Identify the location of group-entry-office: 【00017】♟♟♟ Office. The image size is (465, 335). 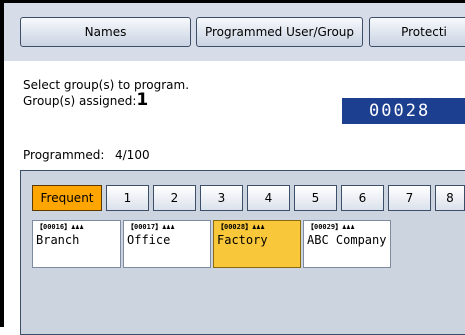
(167, 244).